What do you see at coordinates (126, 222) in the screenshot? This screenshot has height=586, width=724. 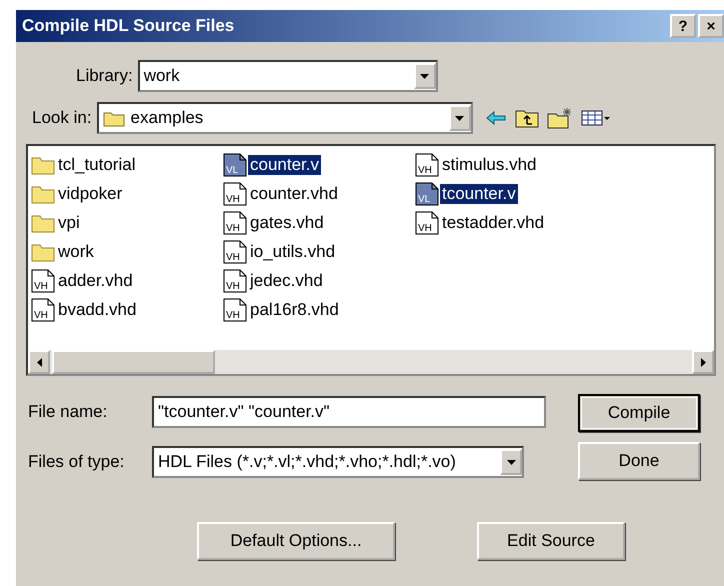 I see `file-item: vpi` at bounding box center [126, 222].